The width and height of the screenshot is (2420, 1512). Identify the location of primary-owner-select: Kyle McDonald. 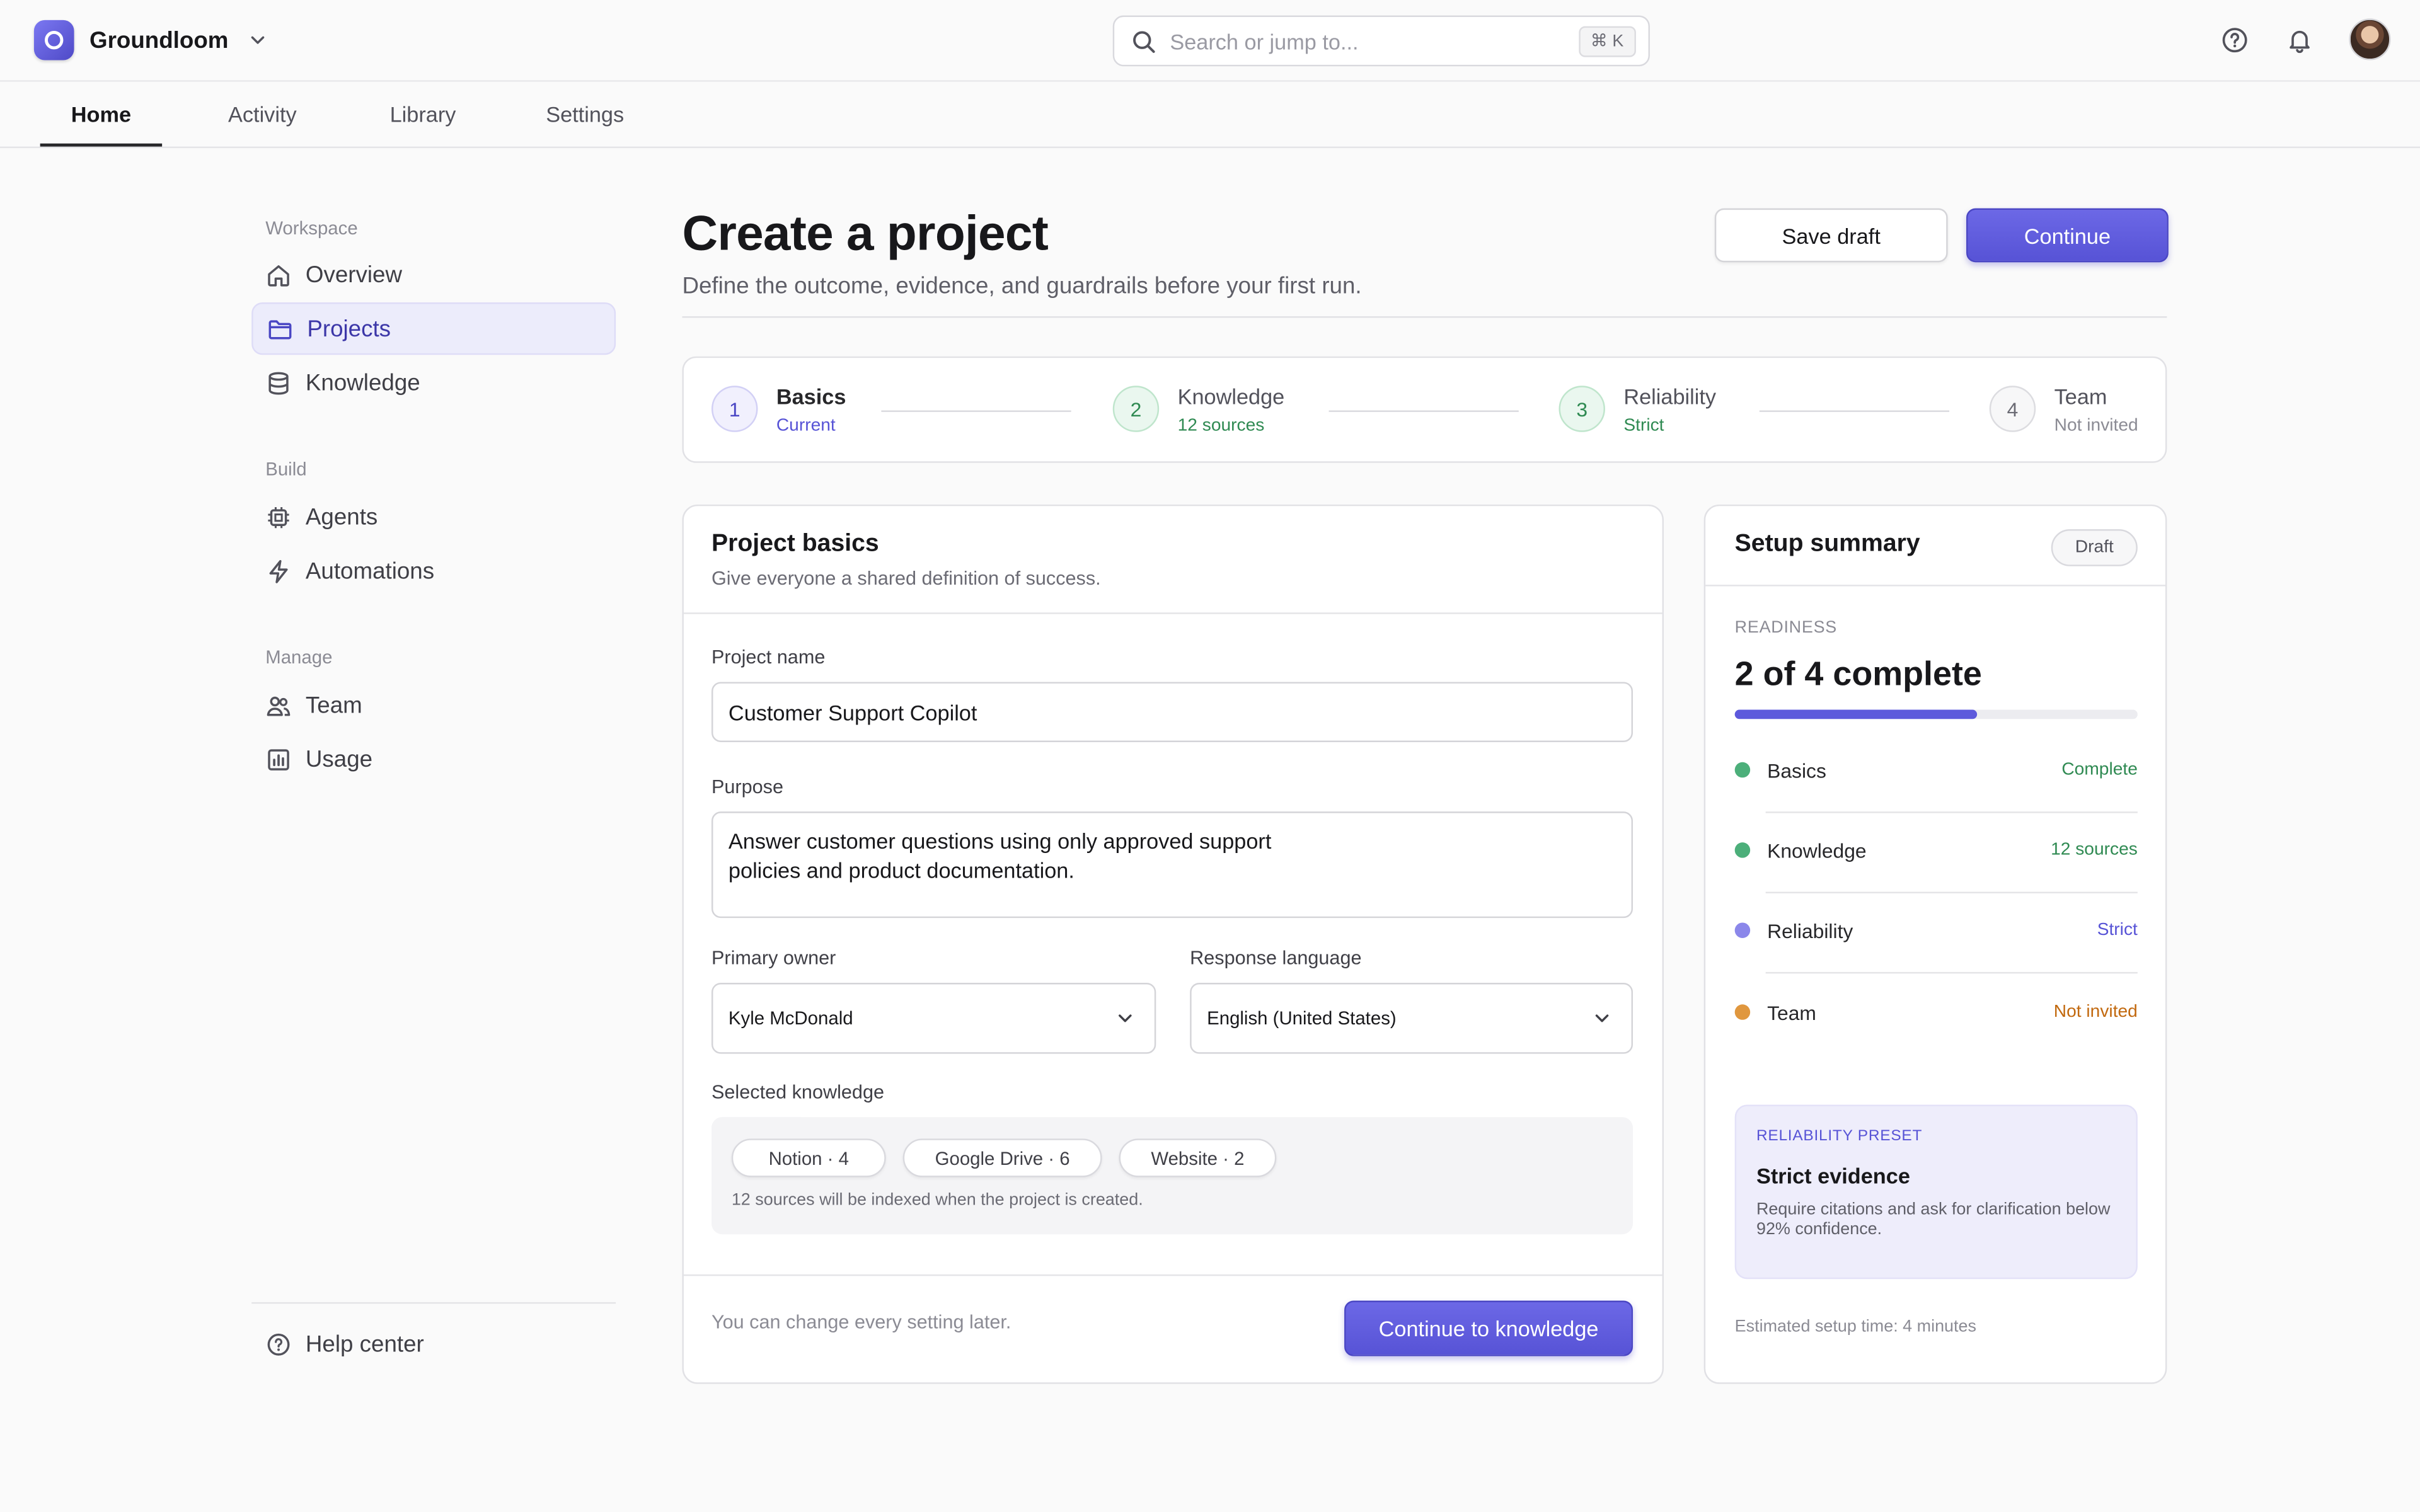
(934, 1018).